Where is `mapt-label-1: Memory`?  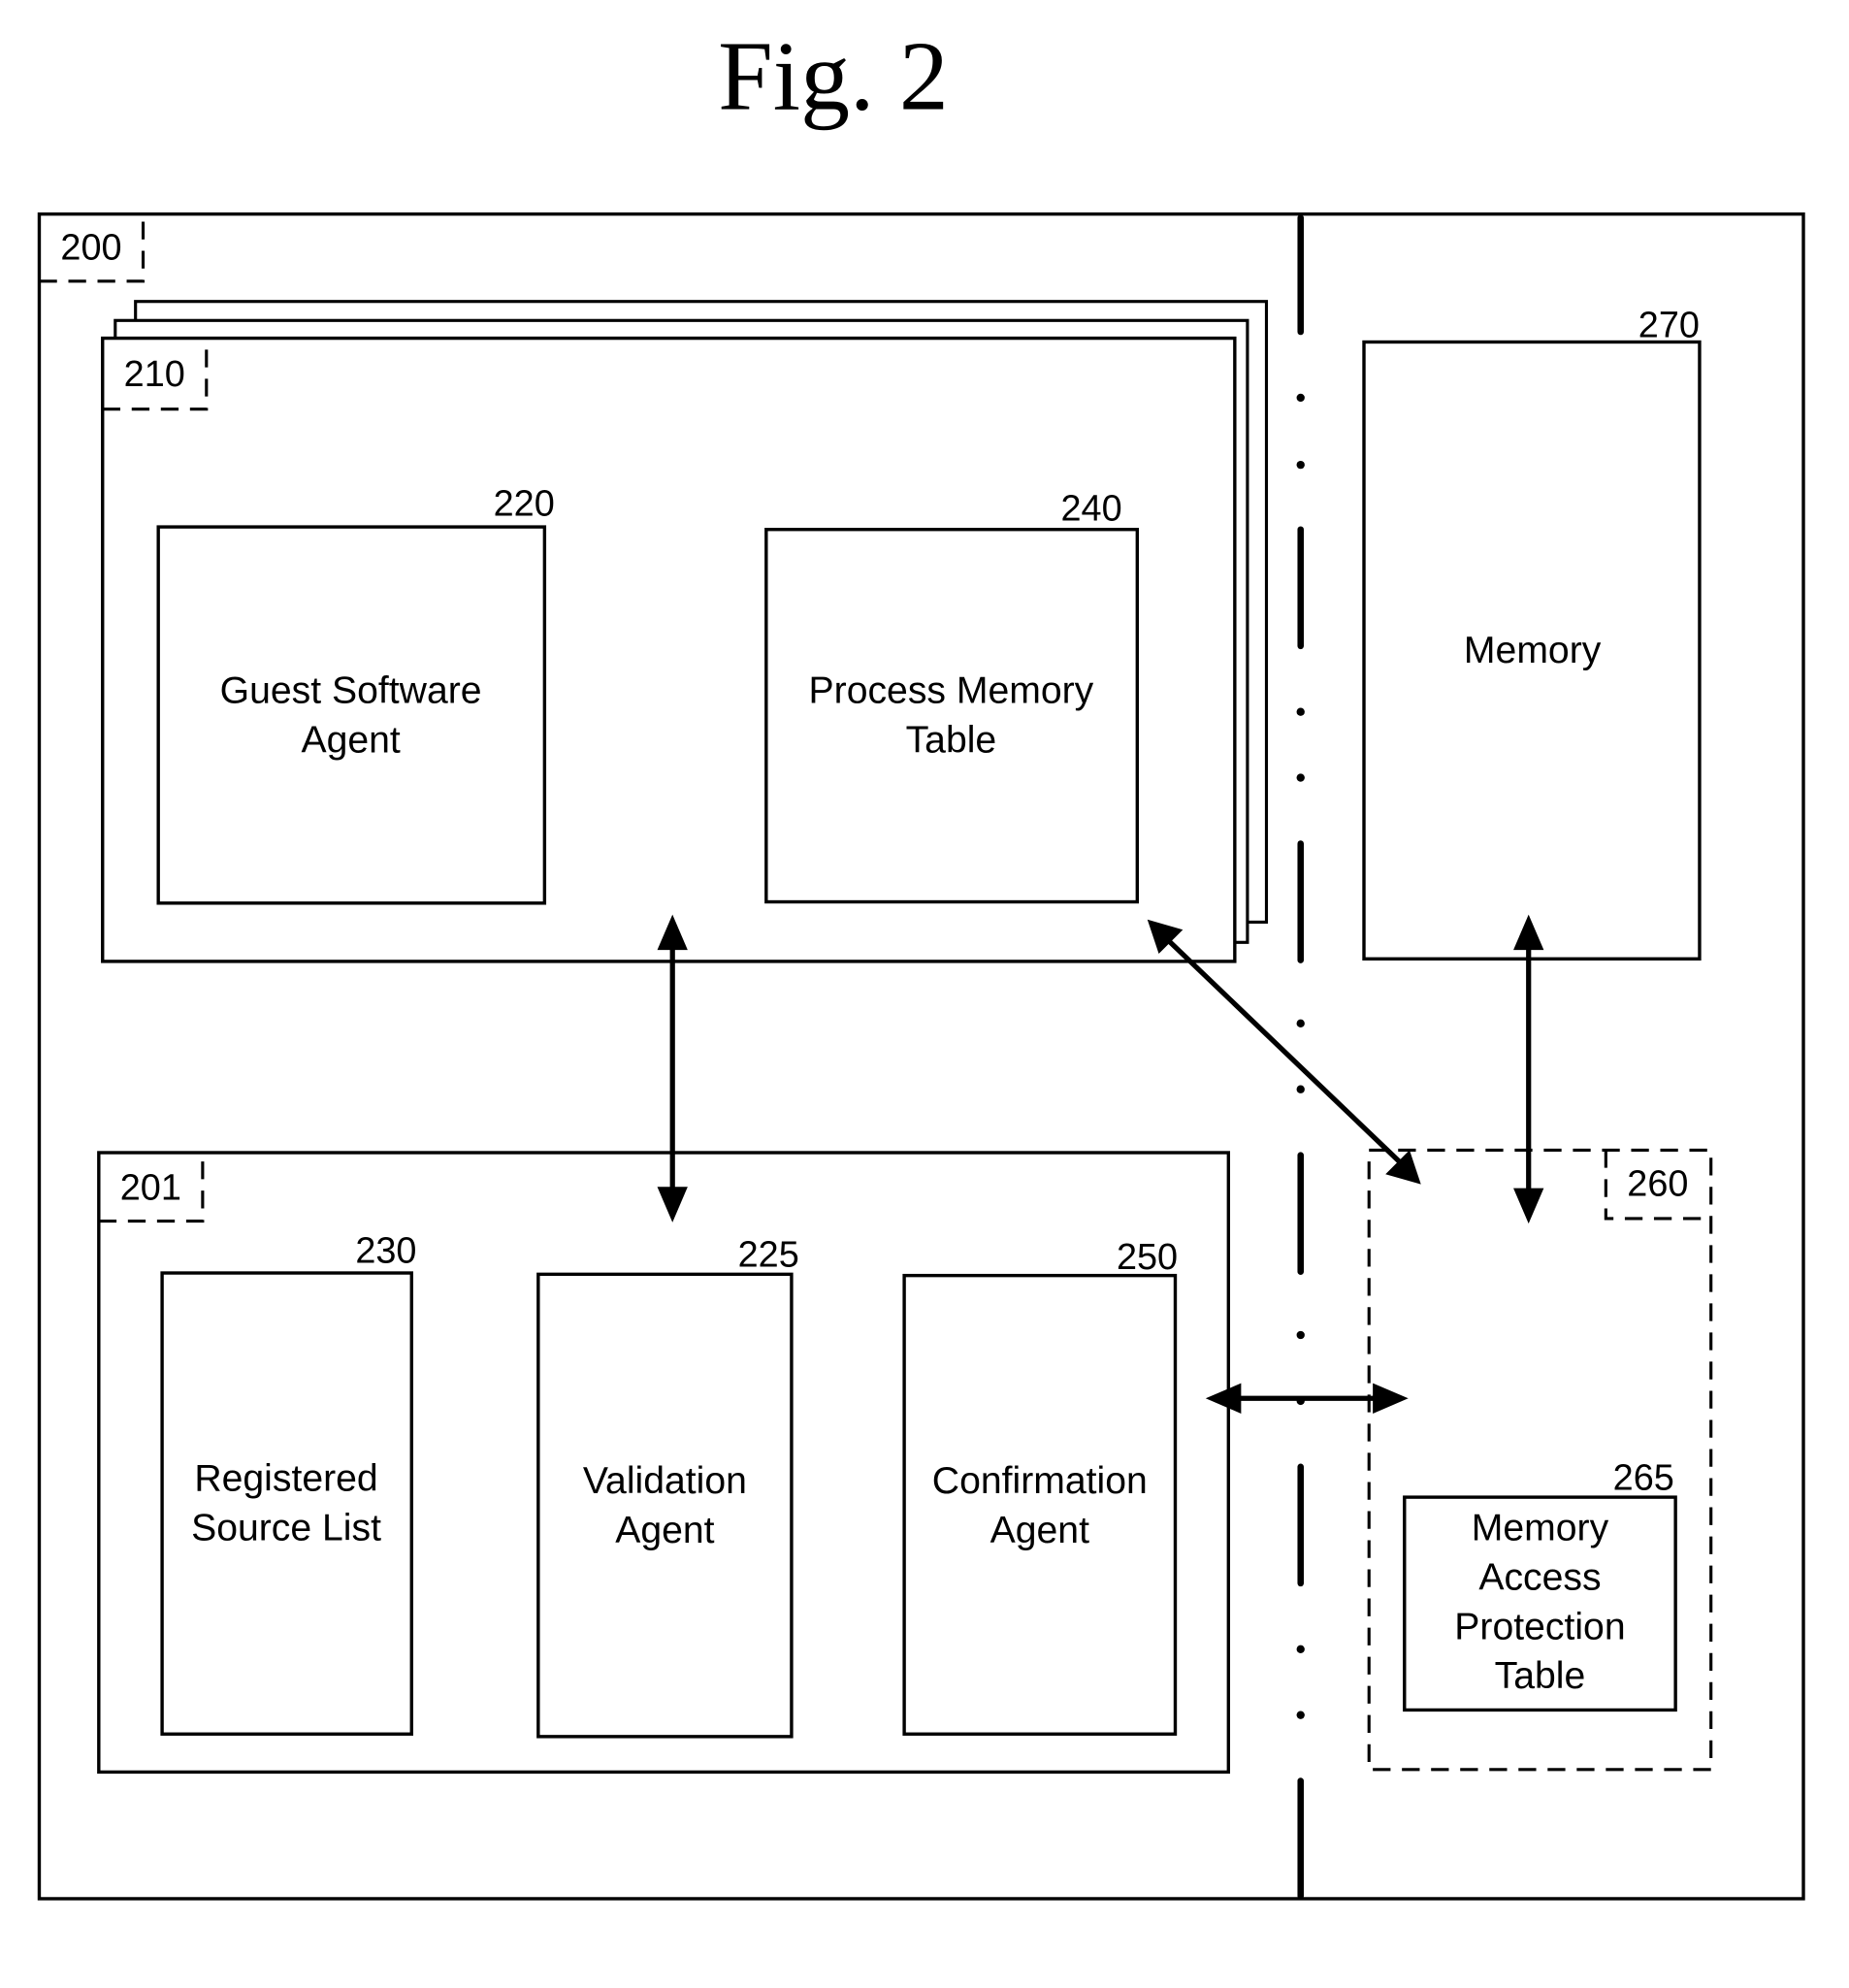 mapt-label-1: Memory is located at coordinates (1540, 1528).